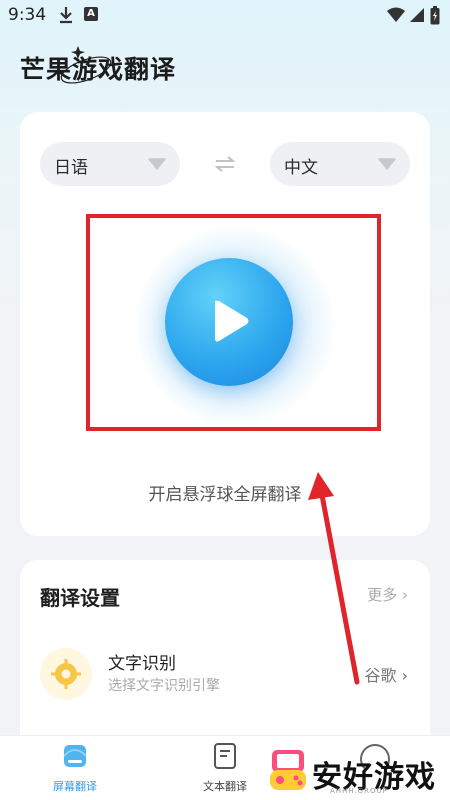 The image size is (450, 800). I want to click on nav-screen-translate: 屏幕翻译, so click(75, 768).